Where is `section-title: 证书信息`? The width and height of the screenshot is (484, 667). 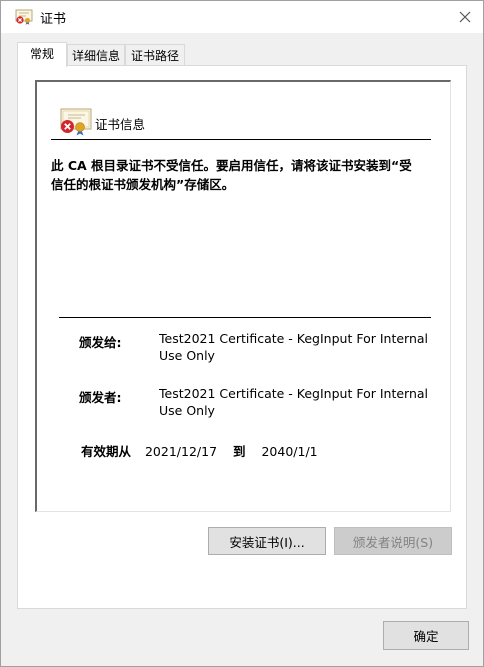 section-title: 证书信息 is located at coordinates (120, 124).